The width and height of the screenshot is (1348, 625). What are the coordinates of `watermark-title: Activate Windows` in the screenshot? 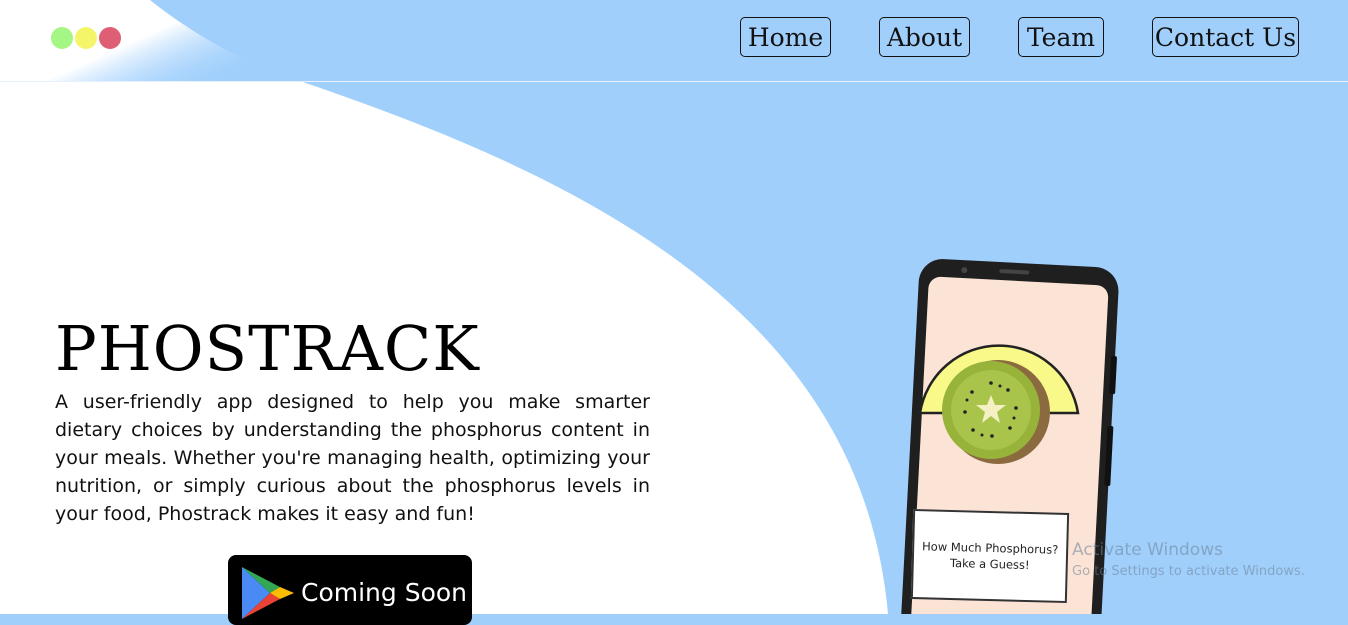 It's located at (1147, 550).